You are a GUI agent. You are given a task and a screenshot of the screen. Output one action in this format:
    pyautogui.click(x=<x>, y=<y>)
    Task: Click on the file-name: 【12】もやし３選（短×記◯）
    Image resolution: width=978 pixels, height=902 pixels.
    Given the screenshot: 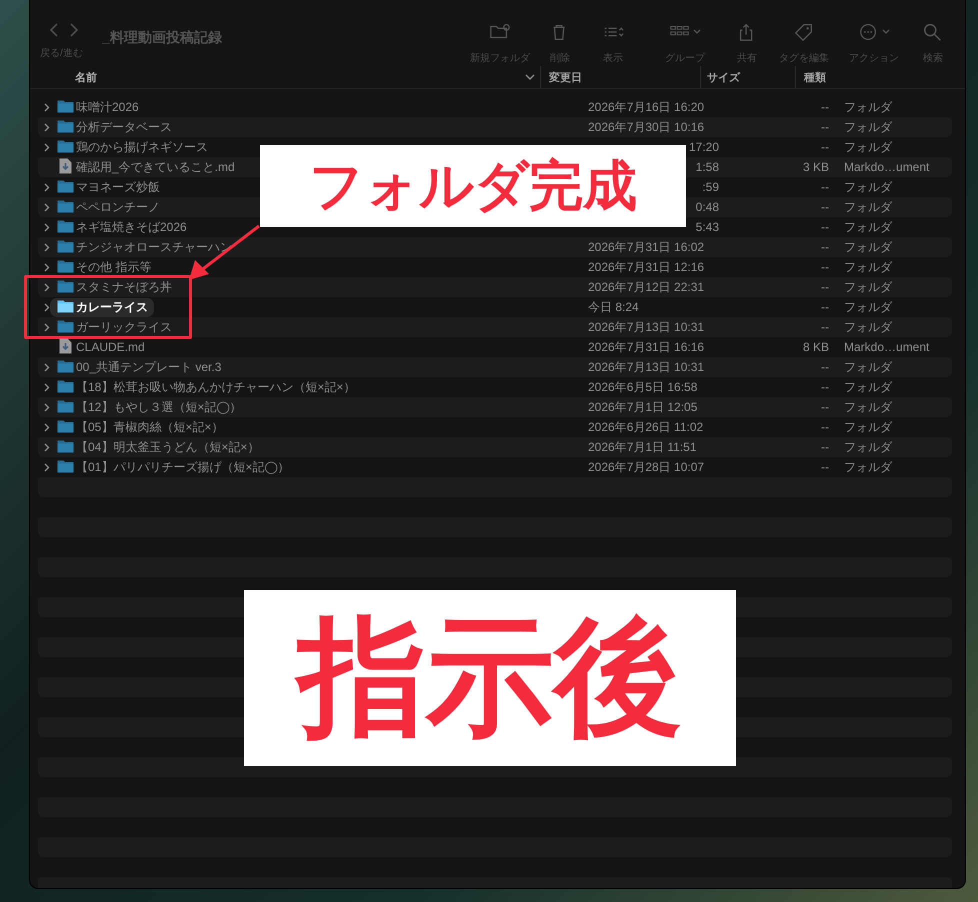 What is the action you would take?
    pyautogui.click(x=160, y=407)
    